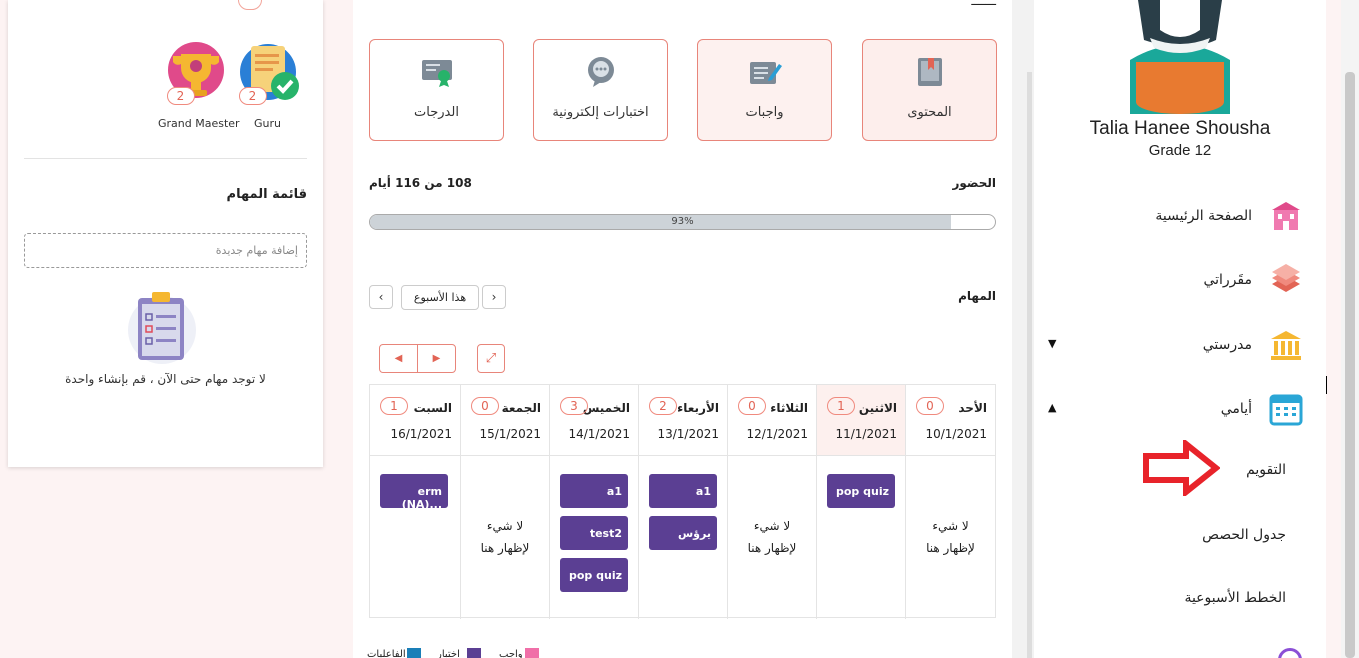 The image size is (1359, 658). What do you see at coordinates (436, 358) in the screenshot?
I see `caret-right-icon: ▶` at bounding box center [436, 358].